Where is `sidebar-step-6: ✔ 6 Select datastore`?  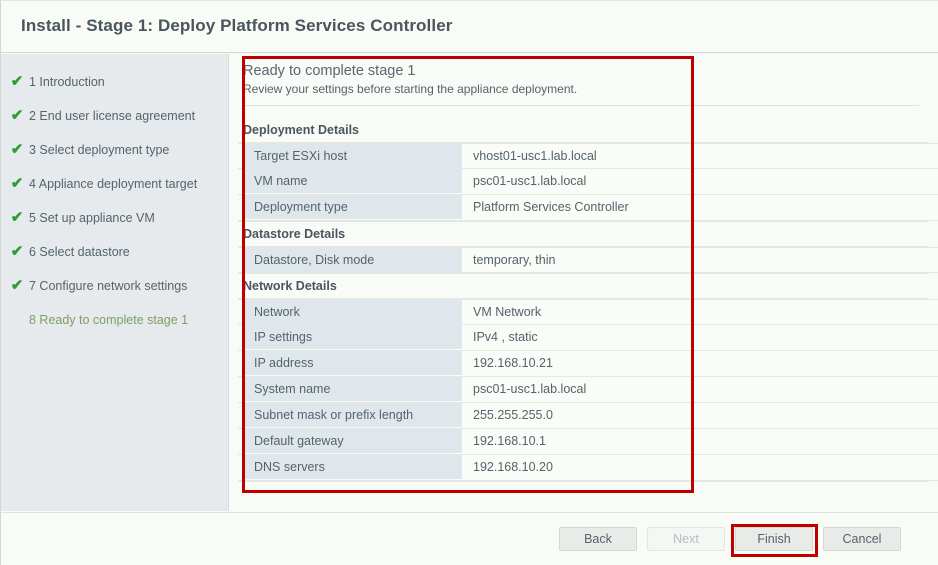
sidebar-step-6: ✔ 6 Select datastore is located at coordinates (114, 252).